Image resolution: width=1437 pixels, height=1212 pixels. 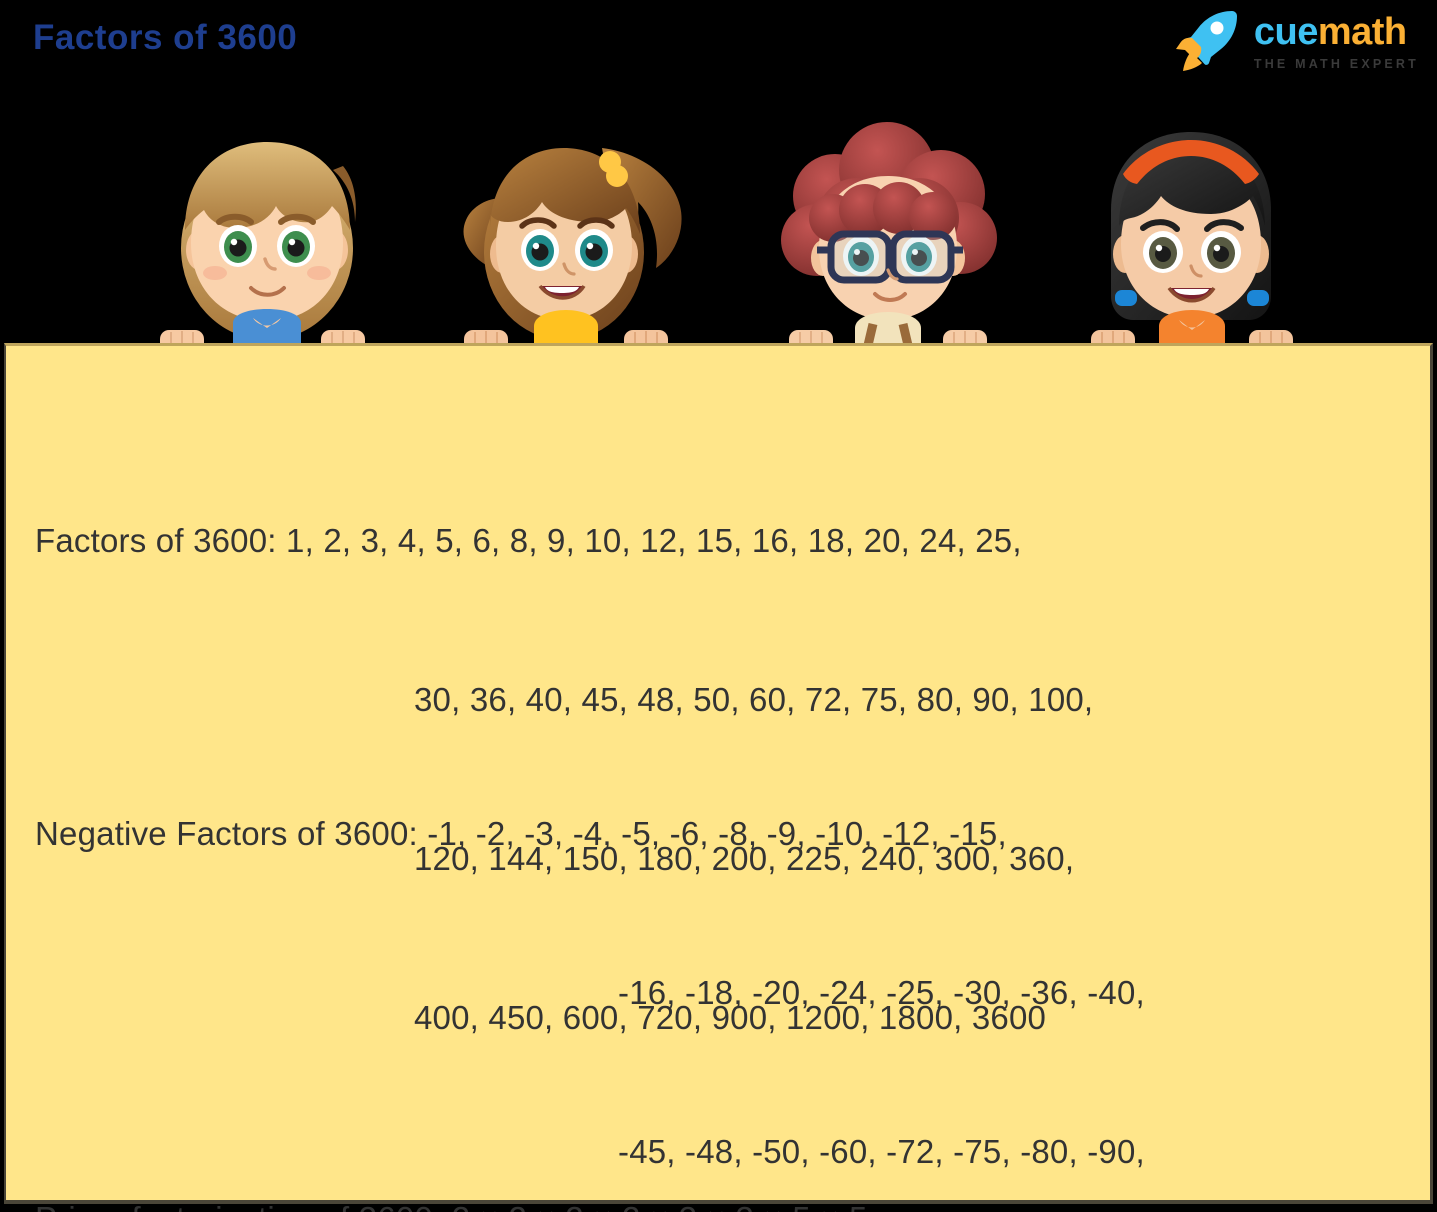 I want to click on kid-boy-blond, so click(x=267, y=238).